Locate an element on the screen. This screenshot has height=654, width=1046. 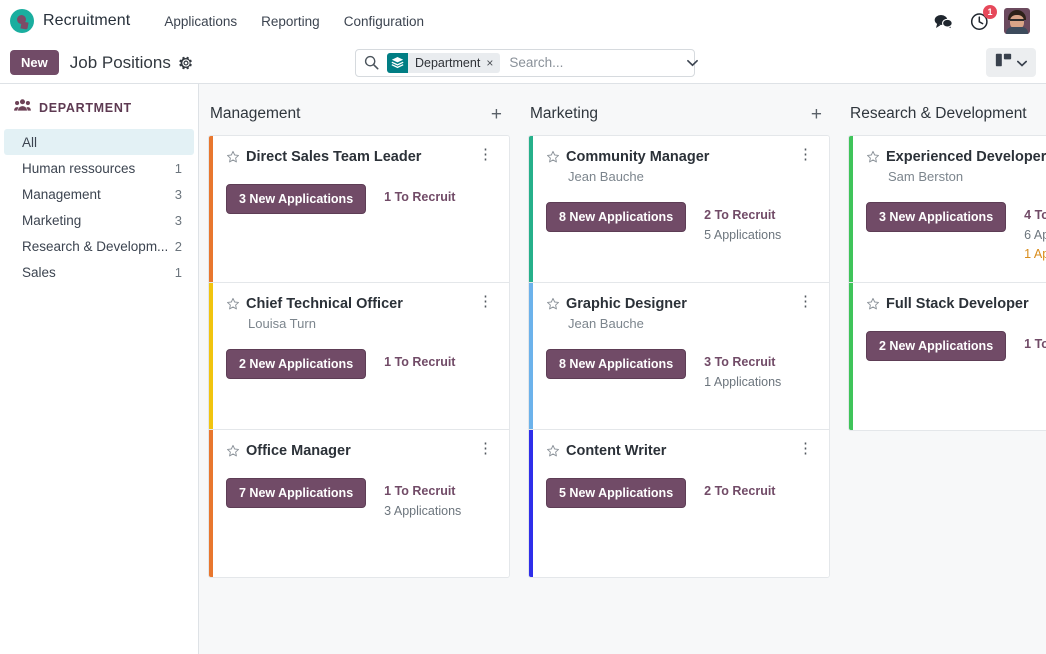
new-applications-button: 7 New Applications is located at coordinates (296, 493).